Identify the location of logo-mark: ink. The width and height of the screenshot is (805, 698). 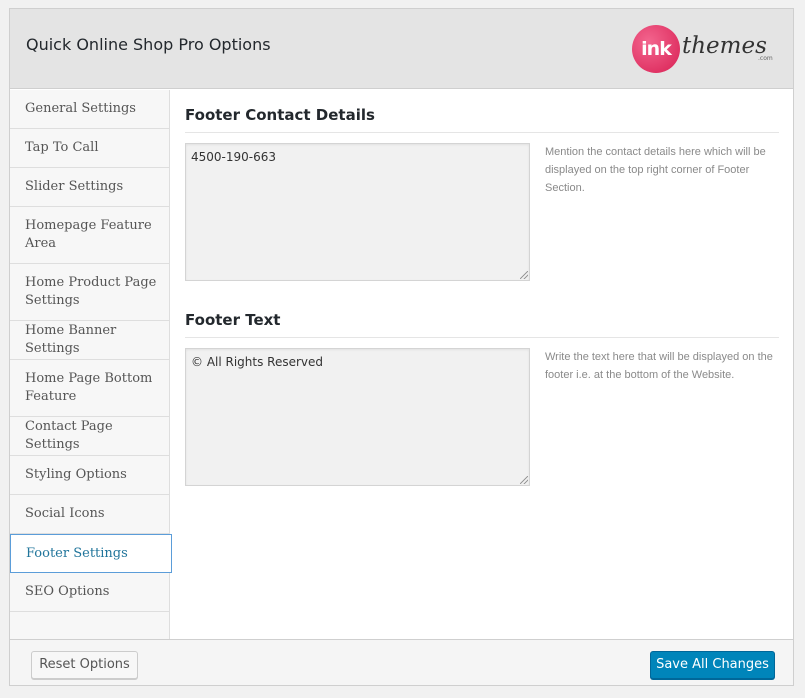
(656, 49).